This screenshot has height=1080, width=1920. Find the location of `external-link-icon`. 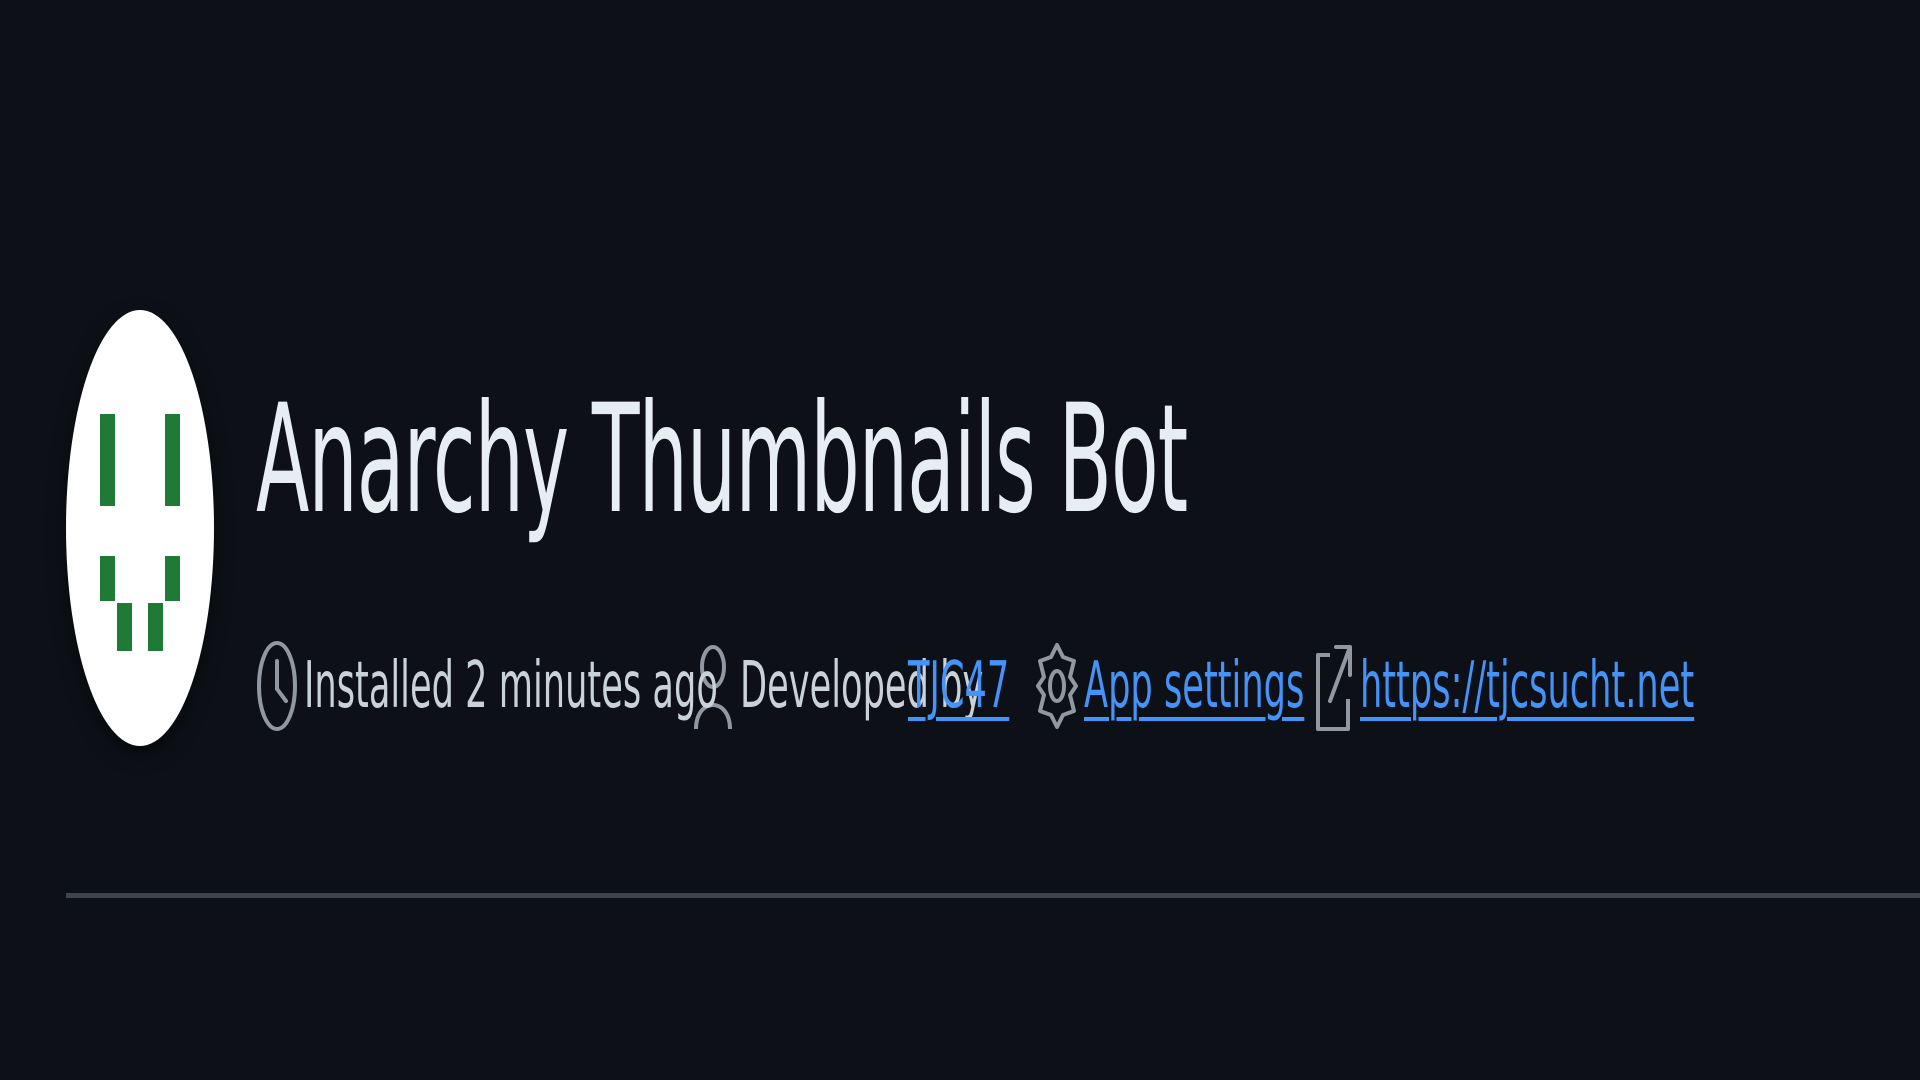

external-link-icon is located at coordinates (1333, 686).